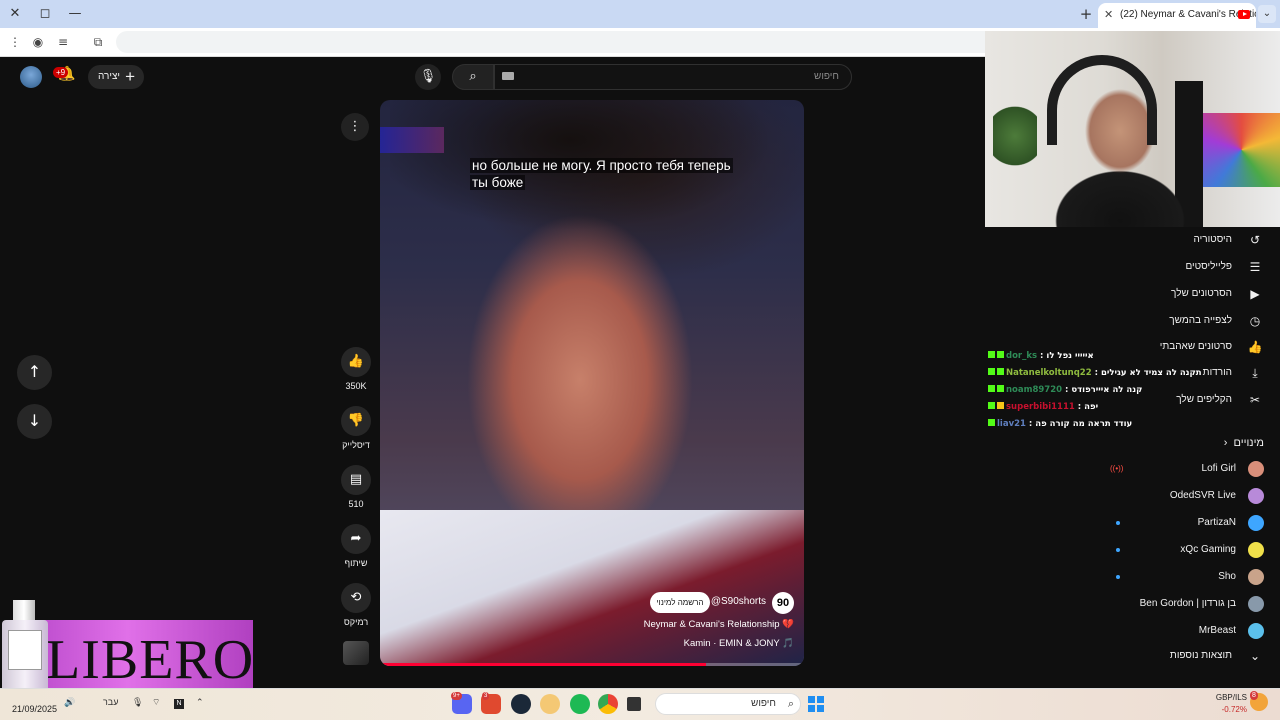 This screenshot has width=1280, height=720. I want to click on next-short-button: ↓, so click(34, 421).